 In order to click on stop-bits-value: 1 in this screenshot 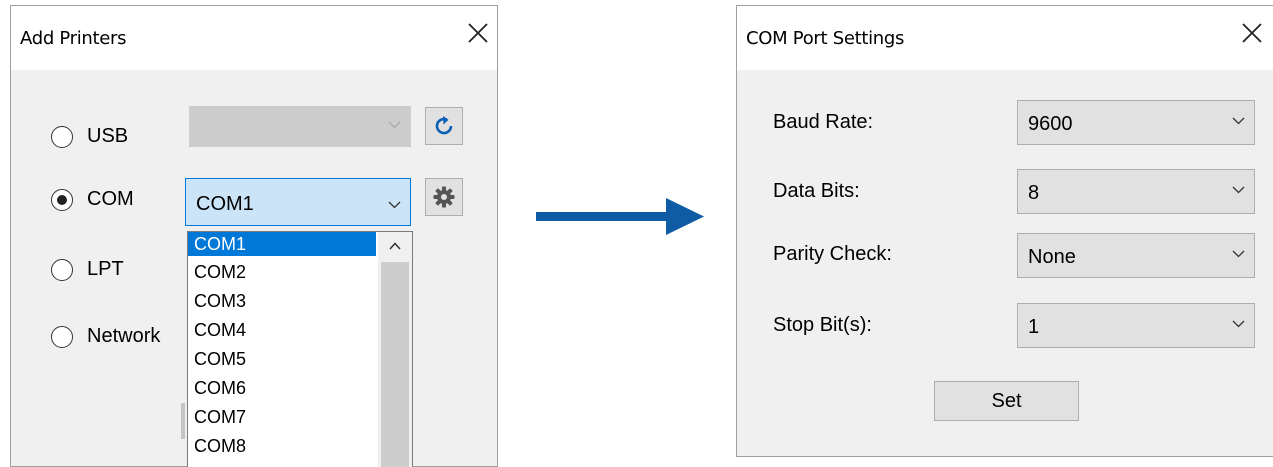, I will do `click(1034, 327)`.